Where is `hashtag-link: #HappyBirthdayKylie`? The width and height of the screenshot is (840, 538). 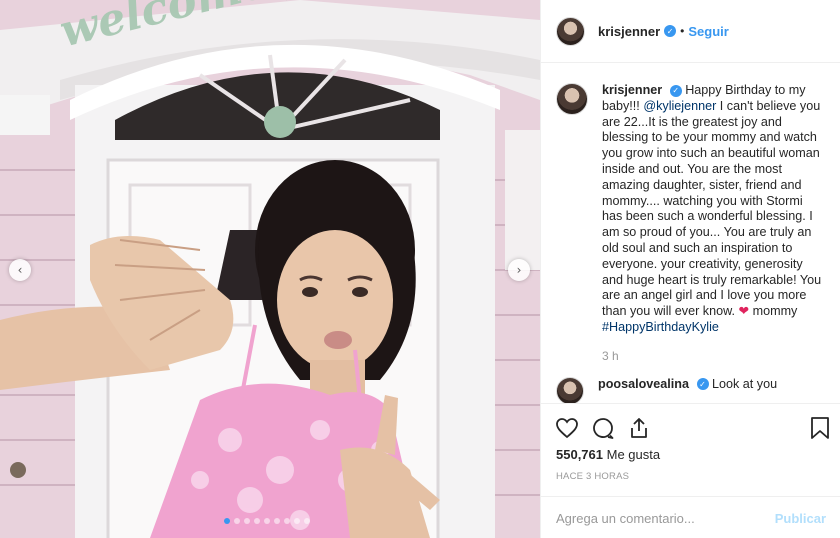 hashtag-link: #HappyBirthdayKylie is located at coordinates (660, 327).